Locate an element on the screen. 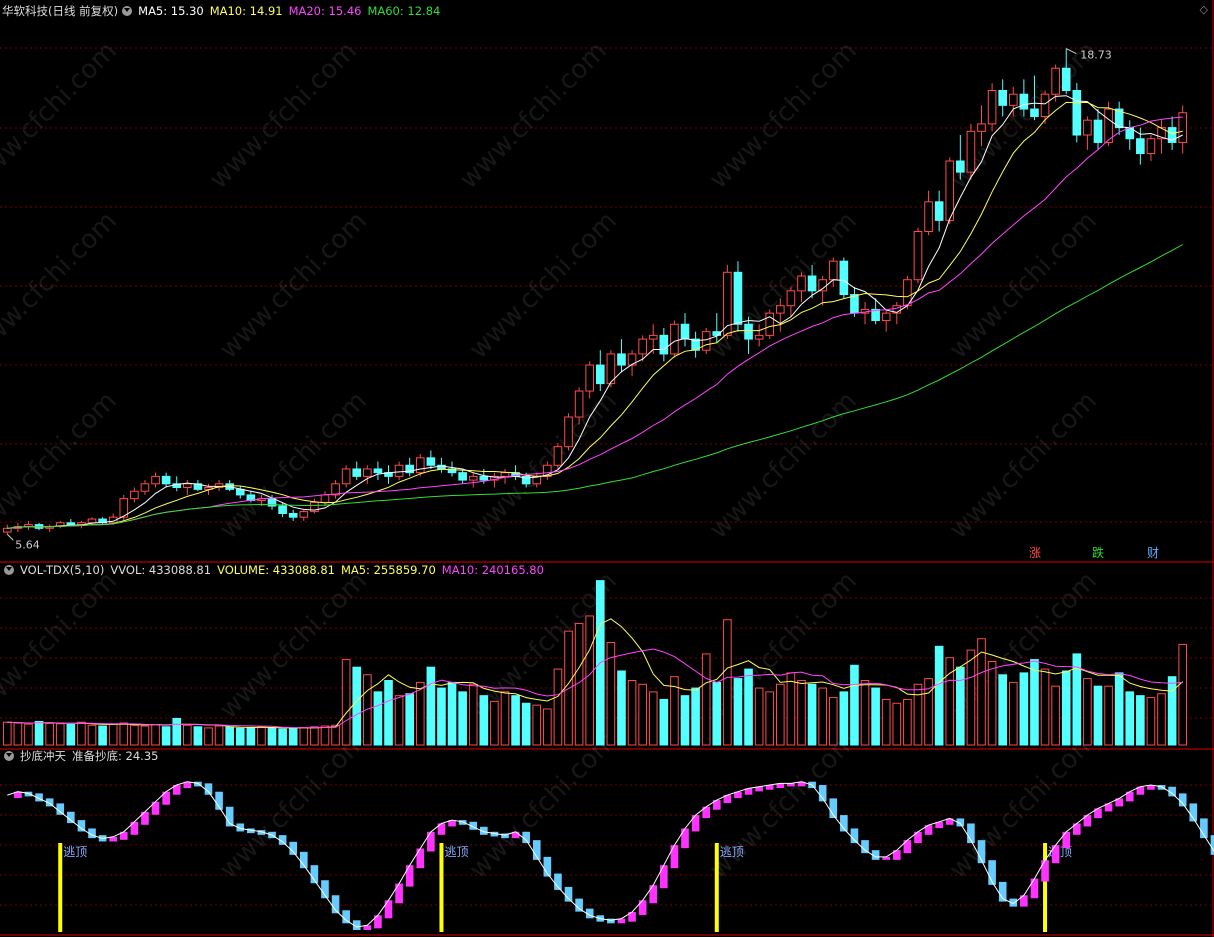  stock-title: 华软科技(日线 前复权) is located at coordinates (60, 11).